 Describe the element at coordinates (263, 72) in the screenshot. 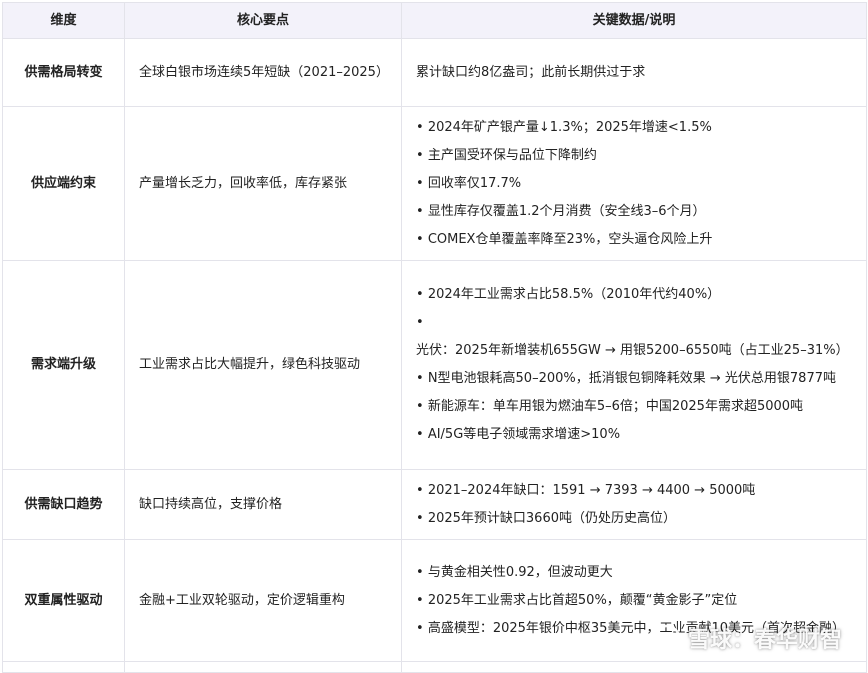

I see `row-core-point: 全球白银市场连续5年短缺（2021–2025）` at that location.